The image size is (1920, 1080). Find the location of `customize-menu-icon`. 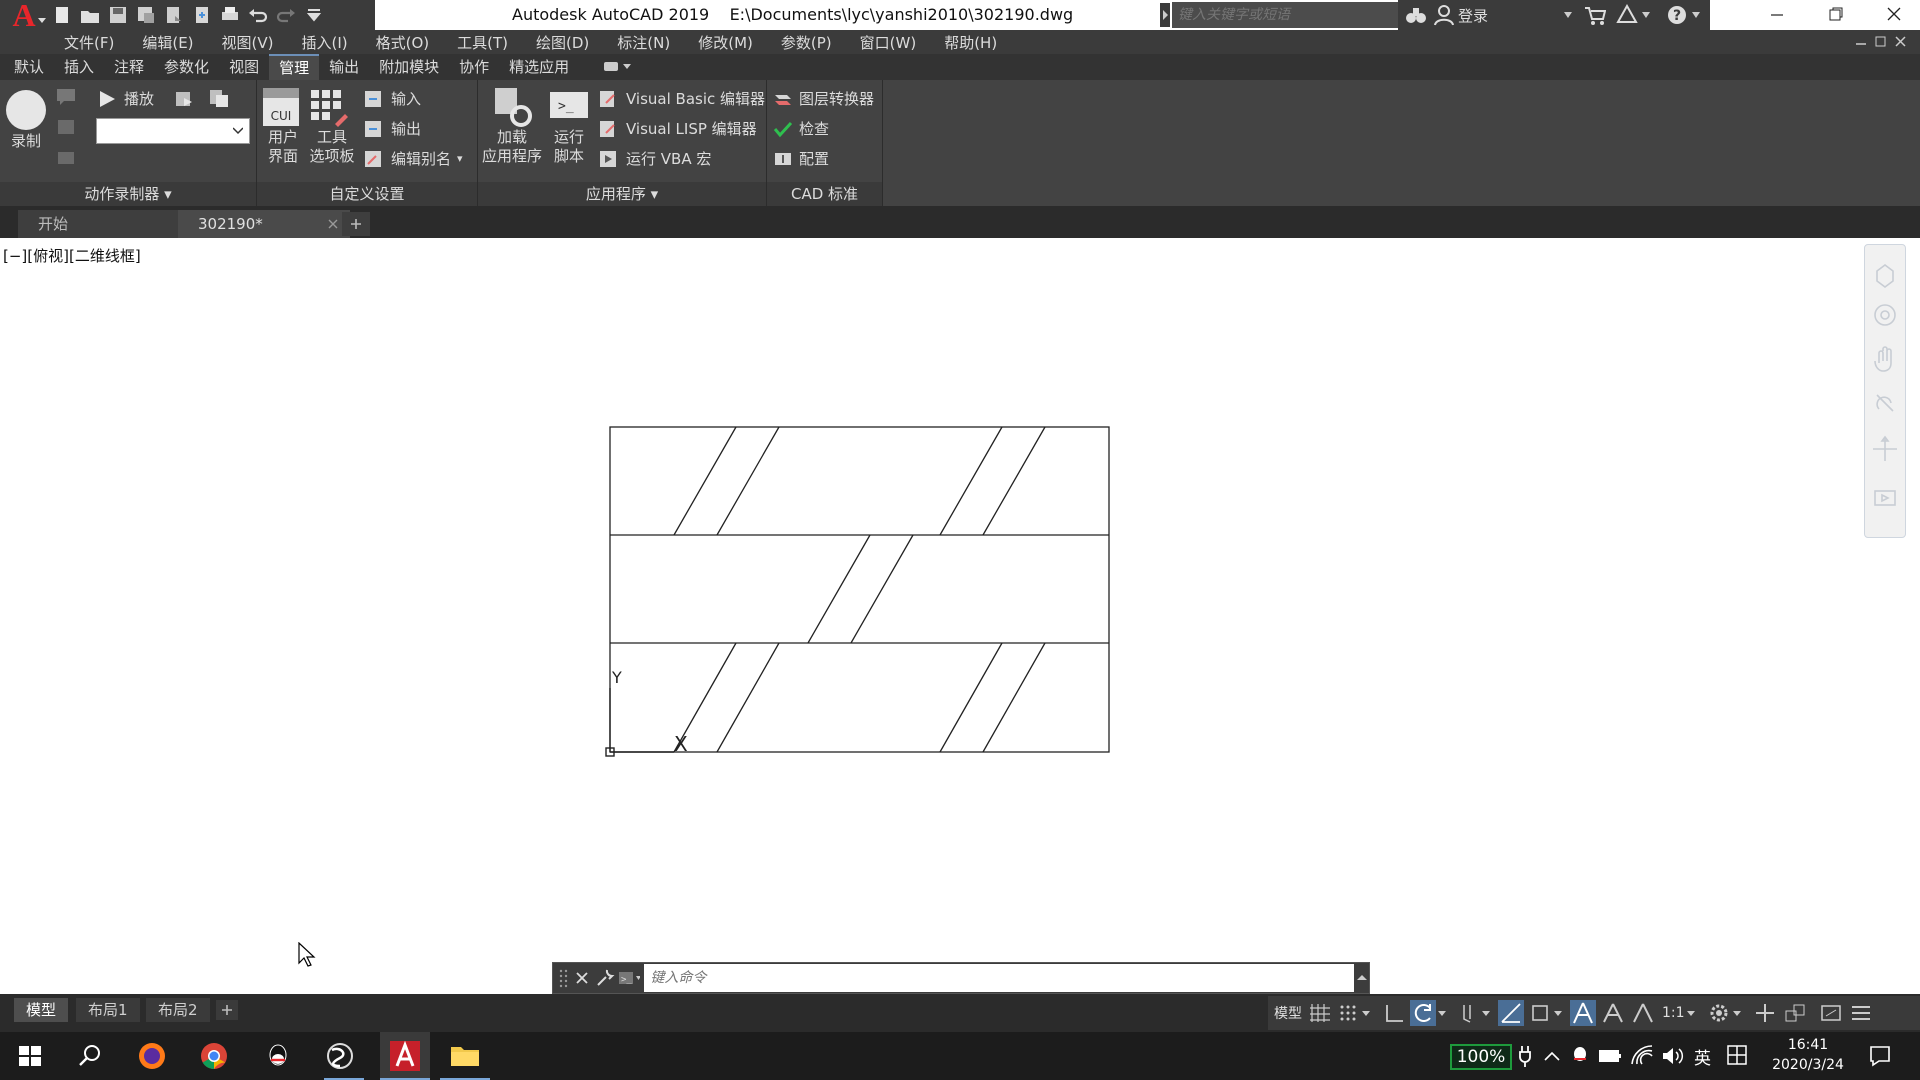

customize-menu-icon is located at coordinates (1861, 1013).